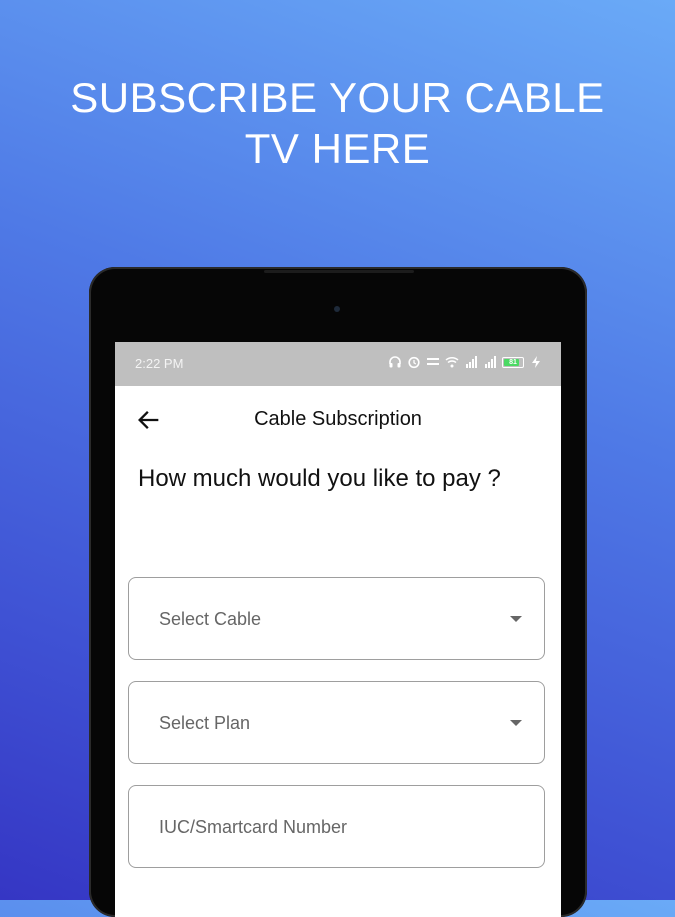 The width and height of the screenshot is (675, 917). Describe the element at coordinates (336, 722) in the screenshot. I see `select-plan-dropdown: Select Plan` at that location.